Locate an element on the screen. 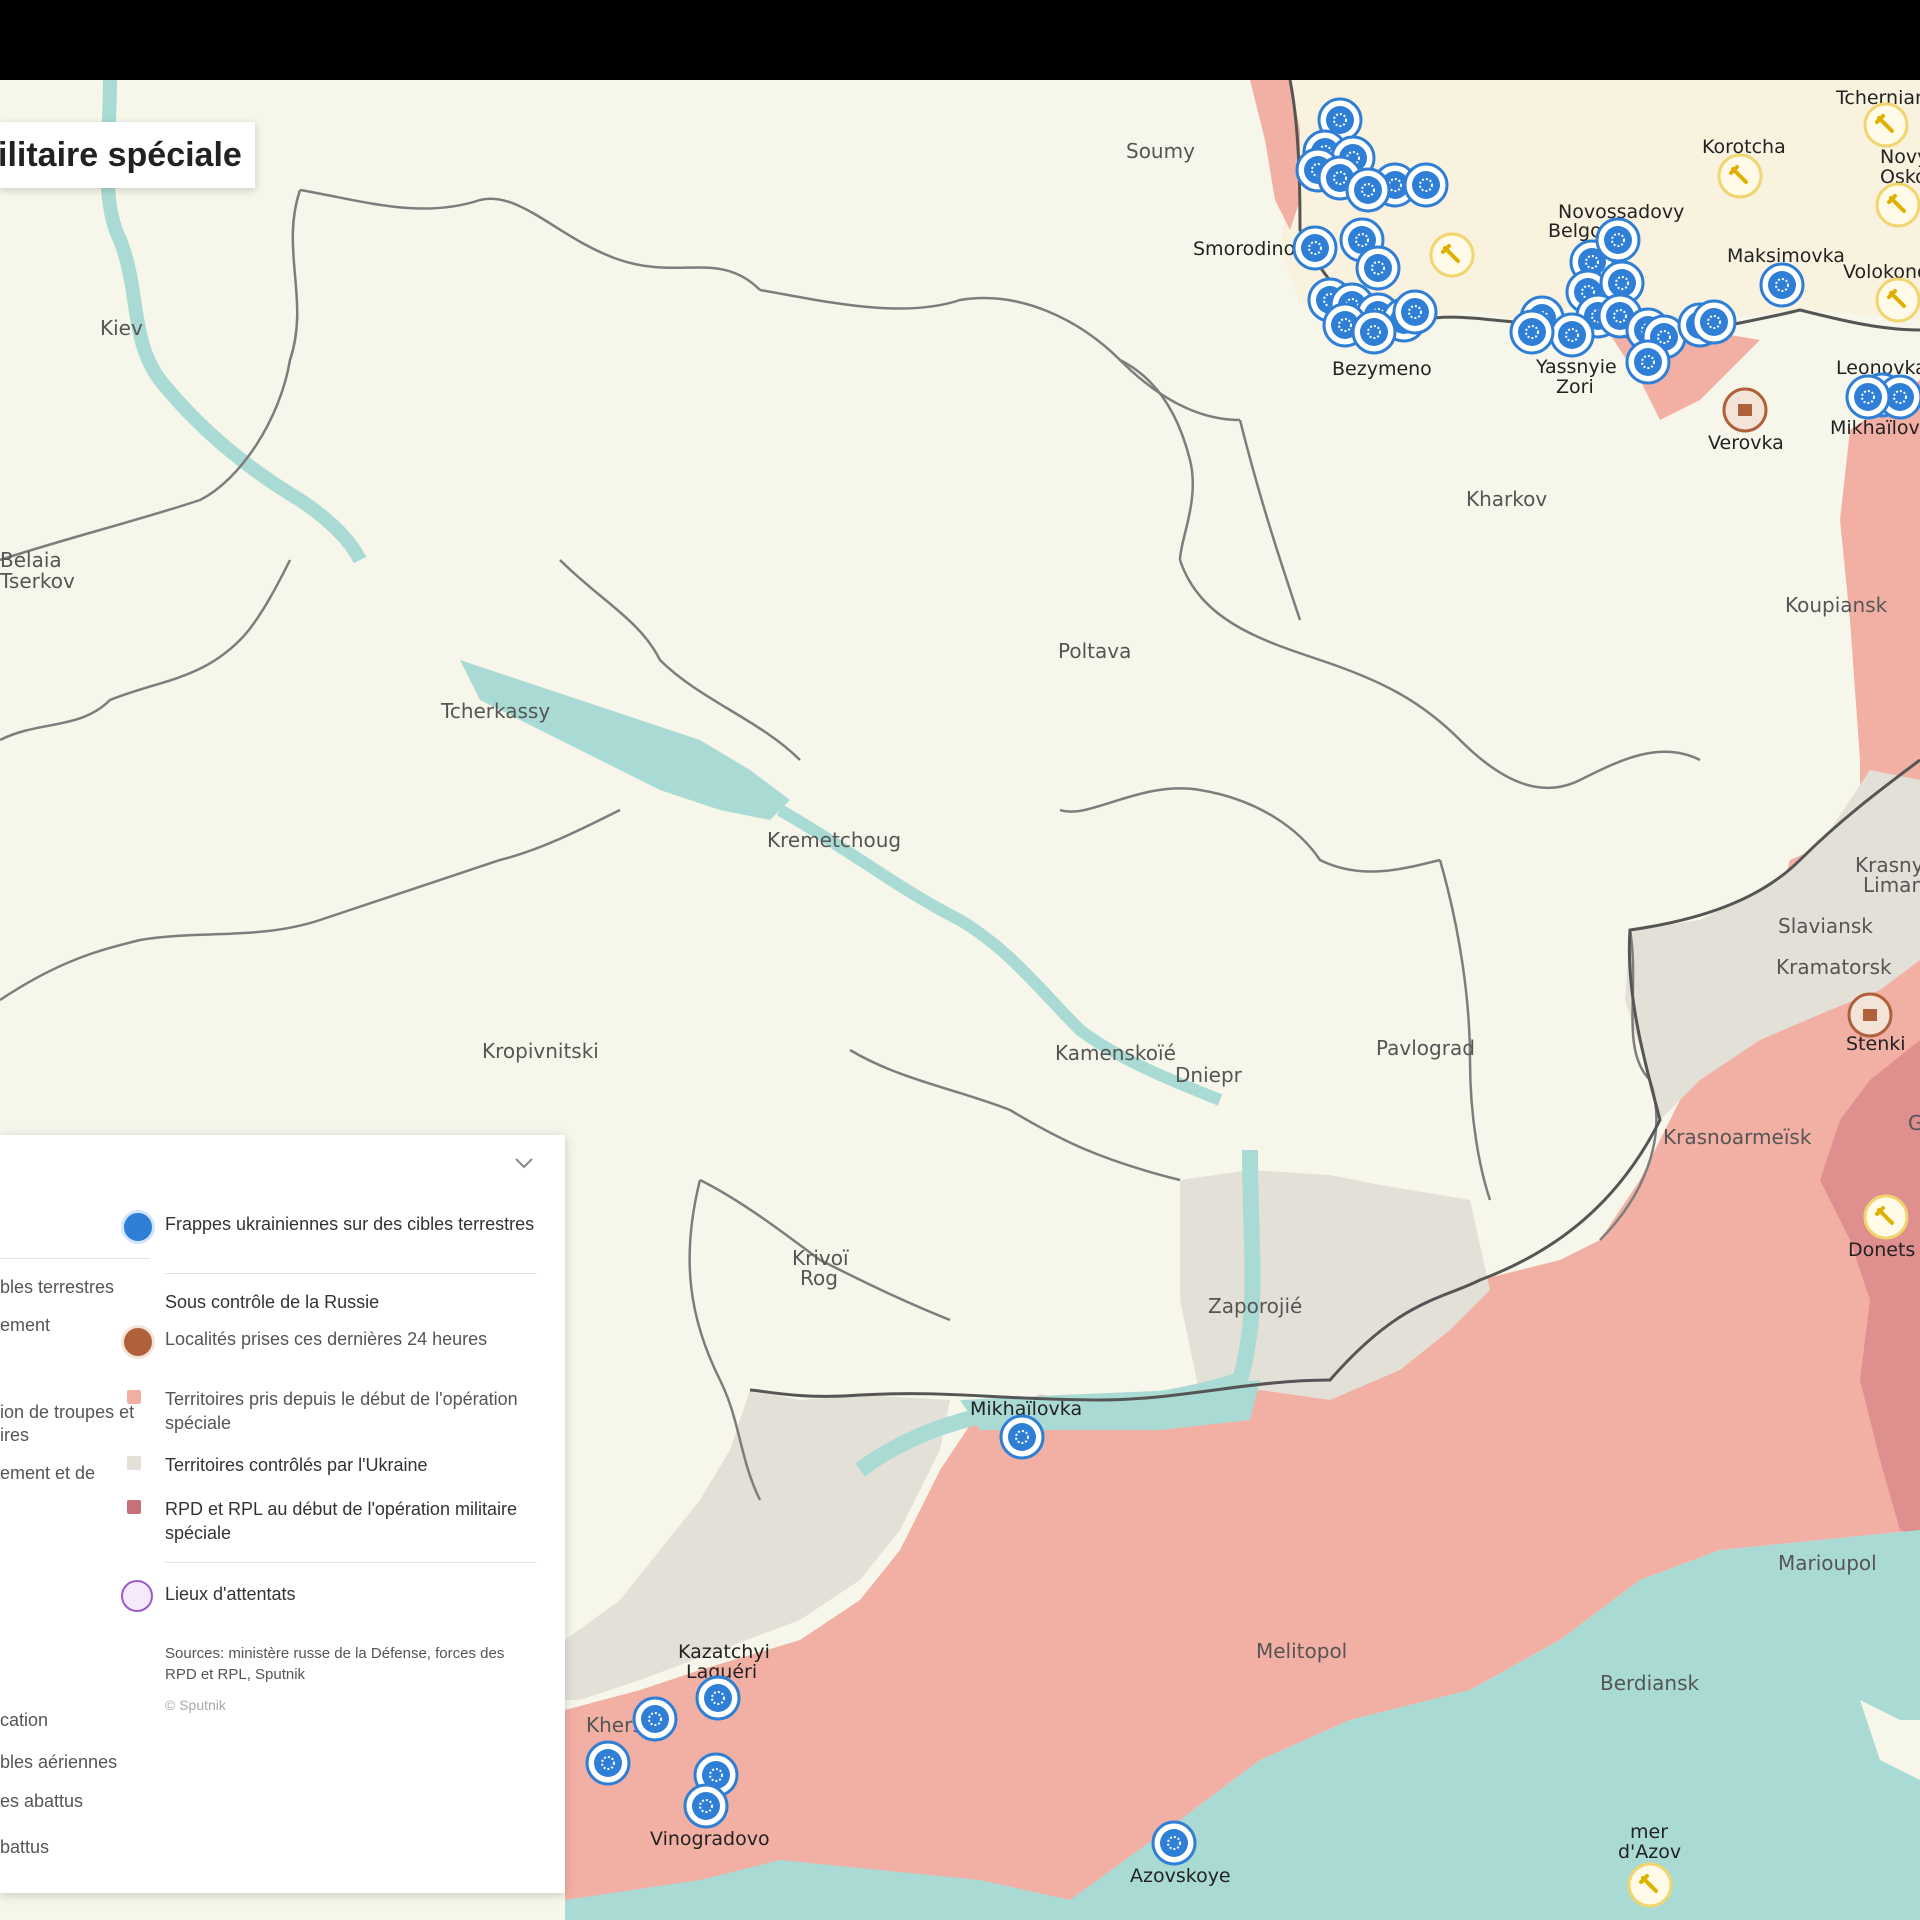 The image size is (1920, 1920). legend-item-captured: Localités prises ces dernières 24 heures is located at coordinates (328, 1342).